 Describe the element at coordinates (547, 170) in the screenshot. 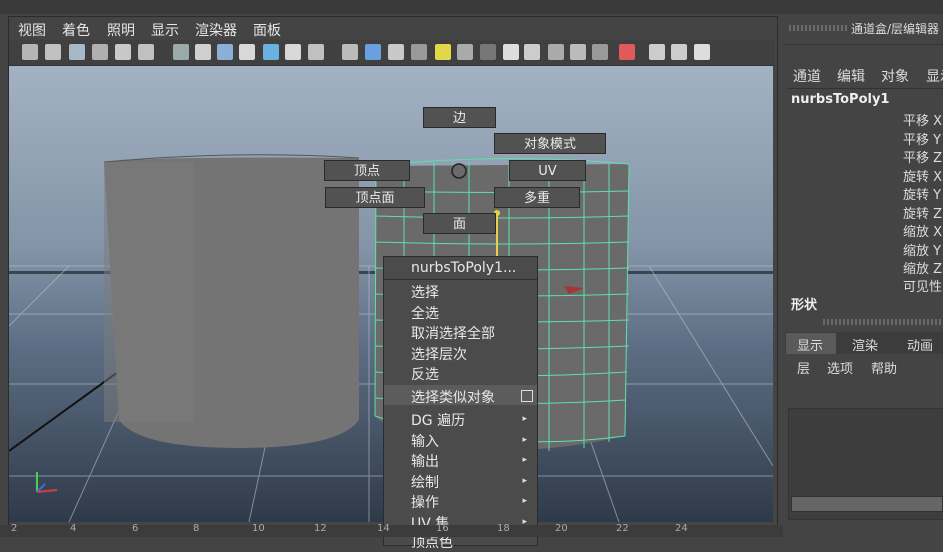

I see `marking-uv: UV` at that location.